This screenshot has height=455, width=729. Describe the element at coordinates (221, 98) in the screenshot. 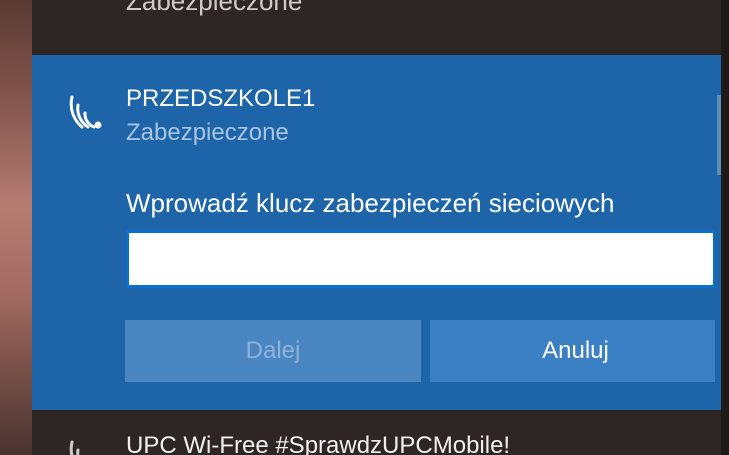

I see `network-name: PRZEDSZKOLE1` at that location.